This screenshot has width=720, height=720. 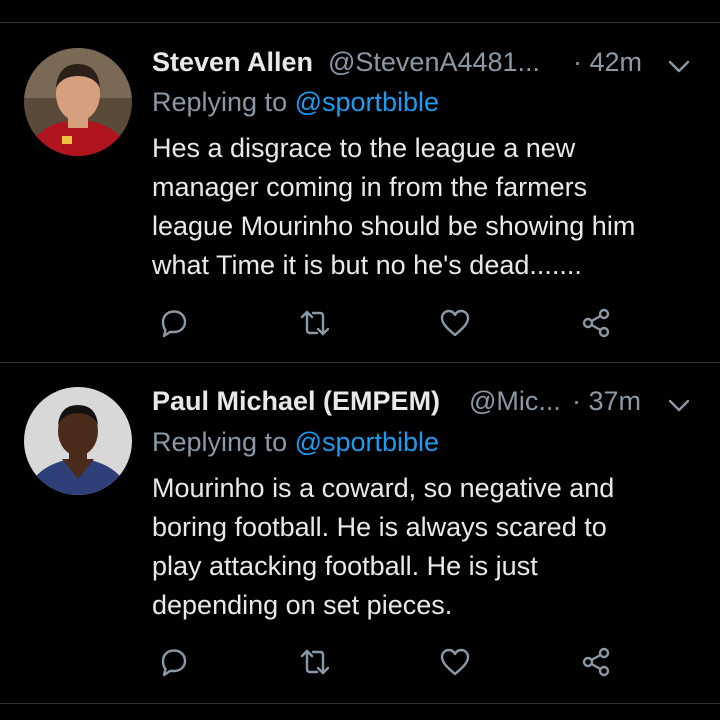 I want to click on tweet-text-line: Hes a disgrace to the league a new, so click(x=364, y=148).